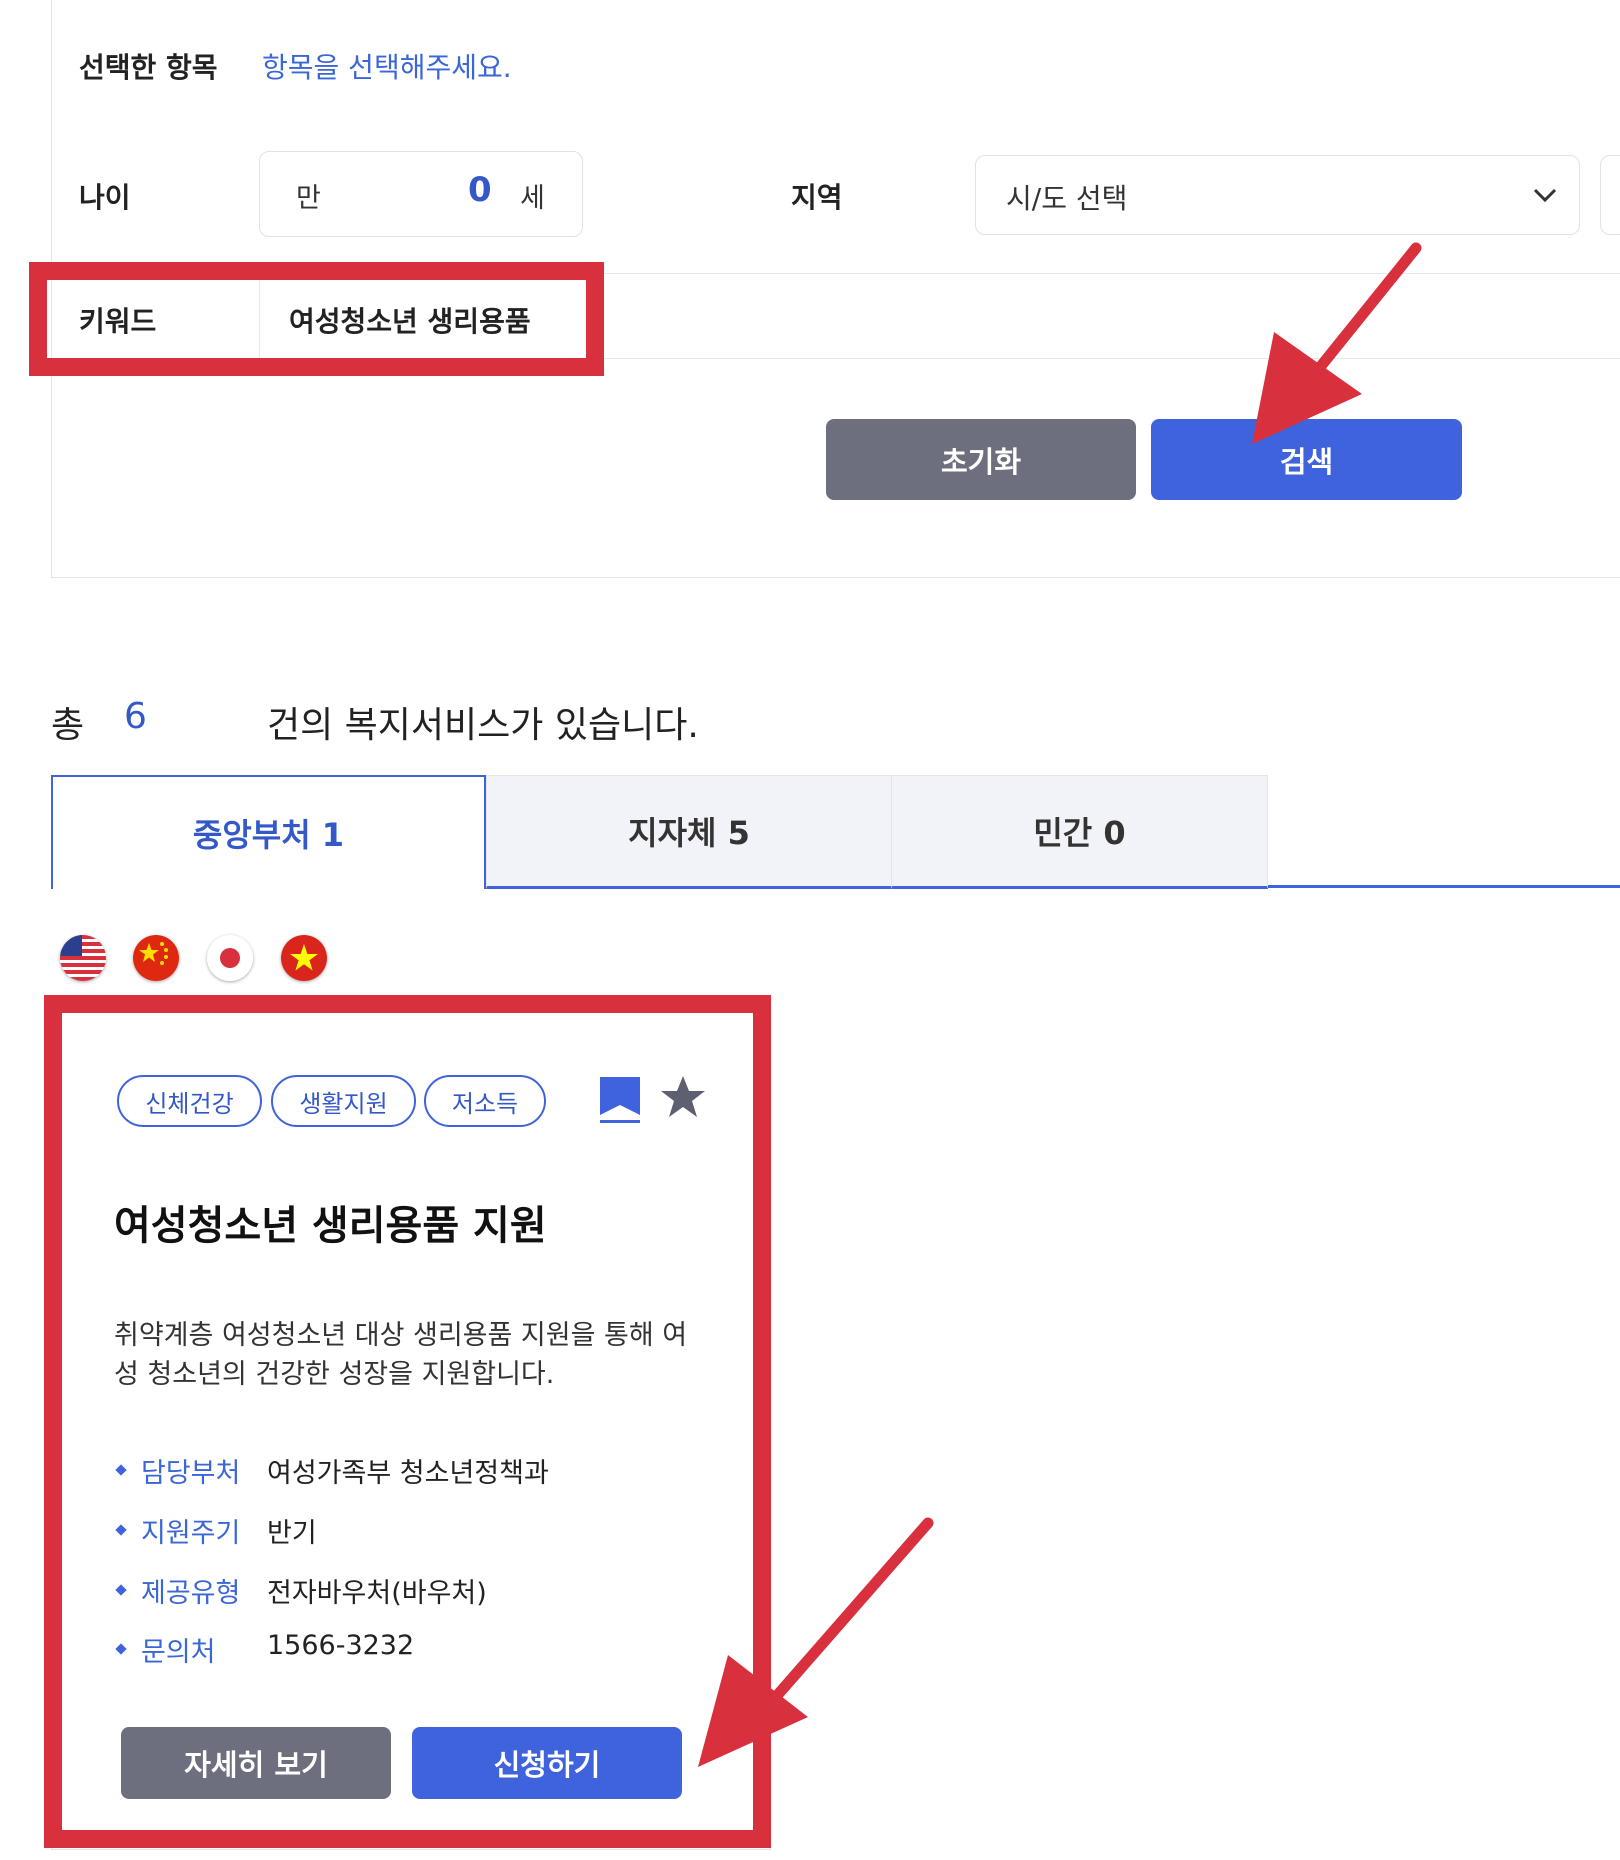  Describe the element at coordinates (230, 958) in the screenshot. I see `japan-flag-icon` at that location.